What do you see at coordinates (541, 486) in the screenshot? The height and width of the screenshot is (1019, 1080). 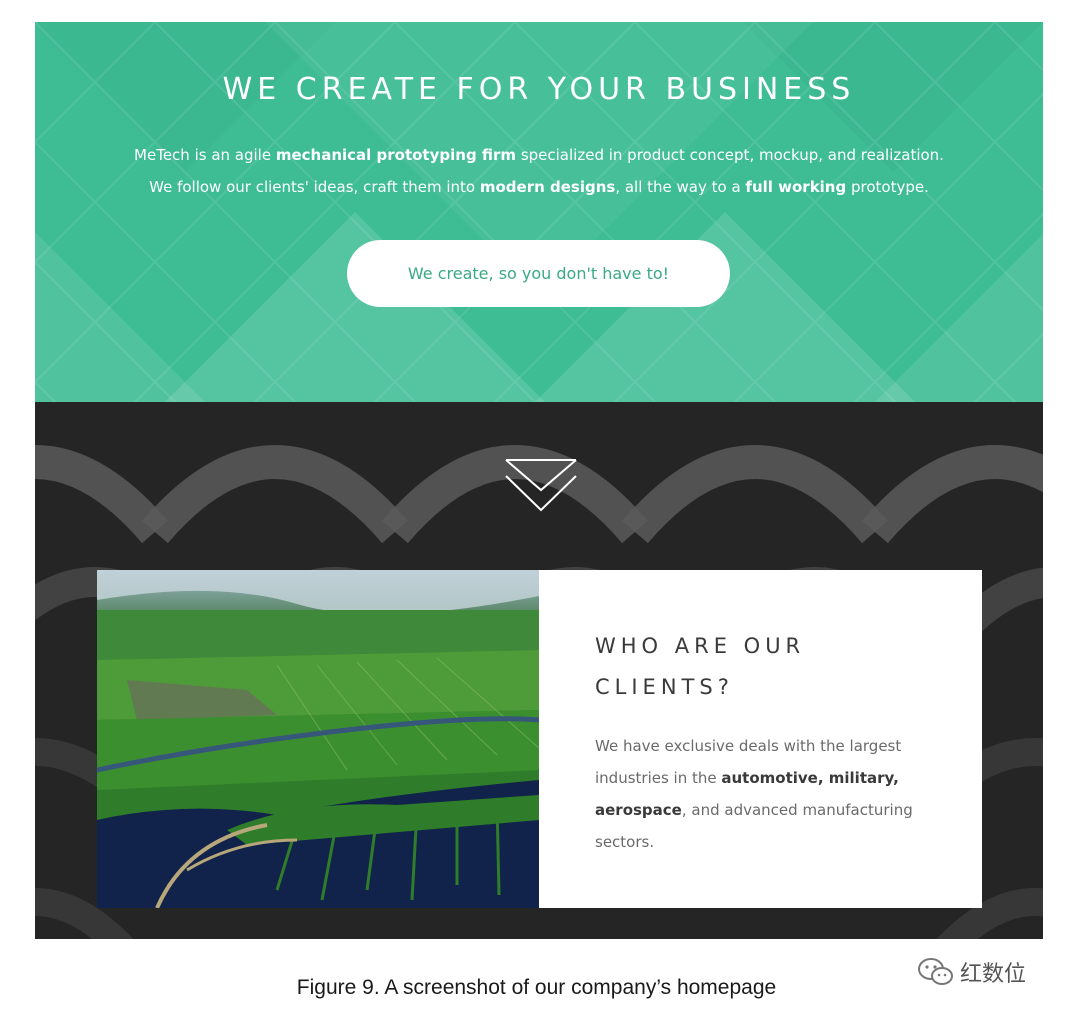 I see `double-chevron-down-icon` at bounding box center [541, 486].